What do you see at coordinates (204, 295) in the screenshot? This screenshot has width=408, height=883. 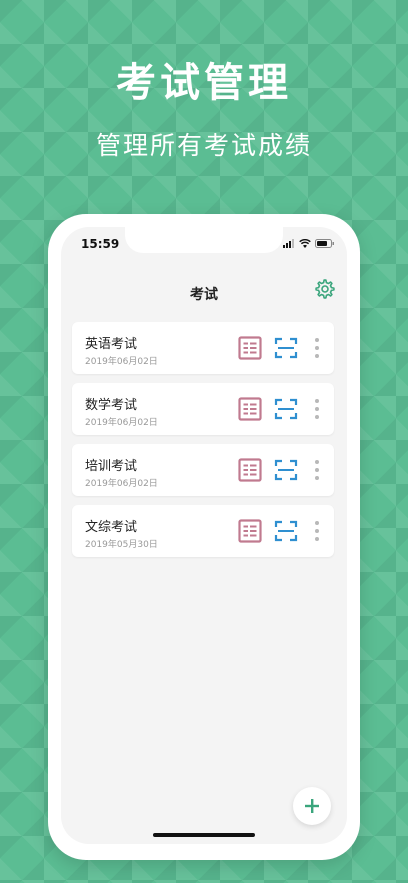 I see `page-title: 考试` at bounding box center [204, 295].